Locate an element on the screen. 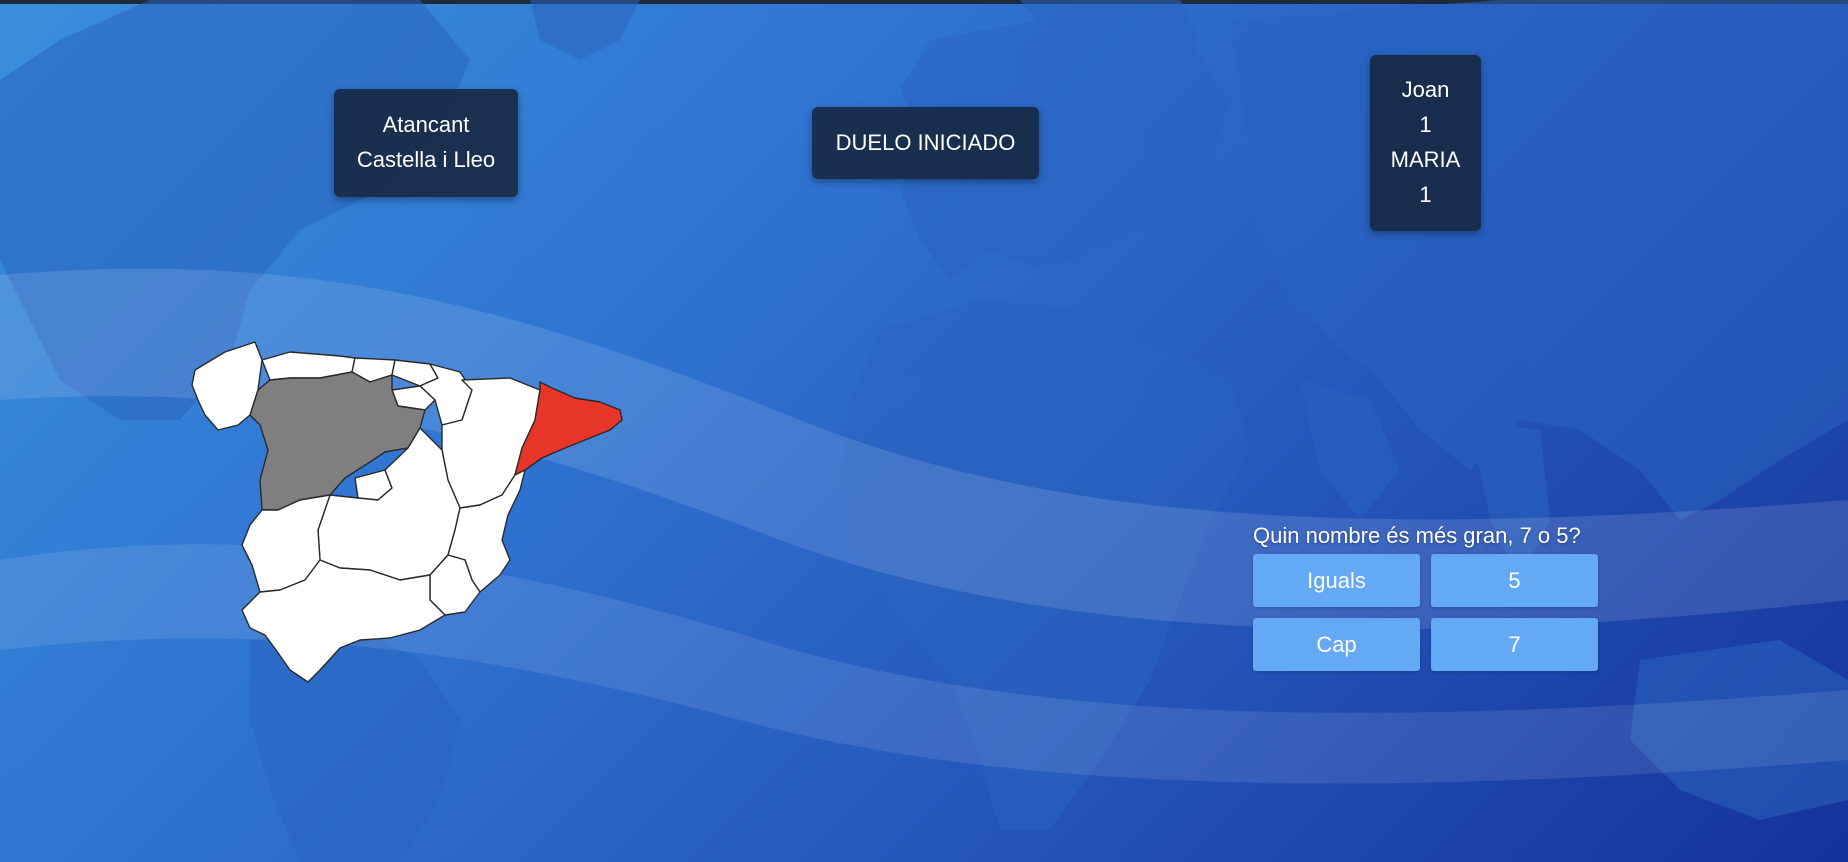  attacked-region-name: Castella i Lleo is located at coordinates (426, 159).